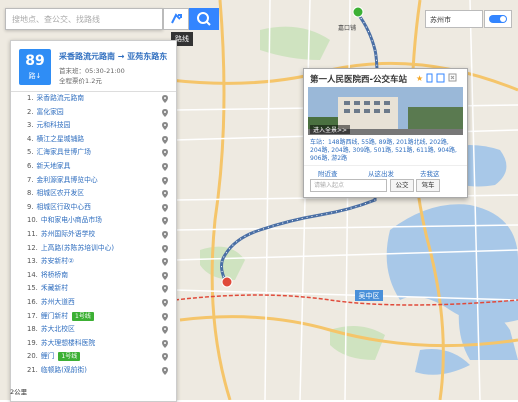 The width and height of the screenshot is (518, 402). What do you see at coordinates (93, 330) in the screenshot?
I see `stop-item: 18. 苏大北校区` at bounding box center [93, 330].